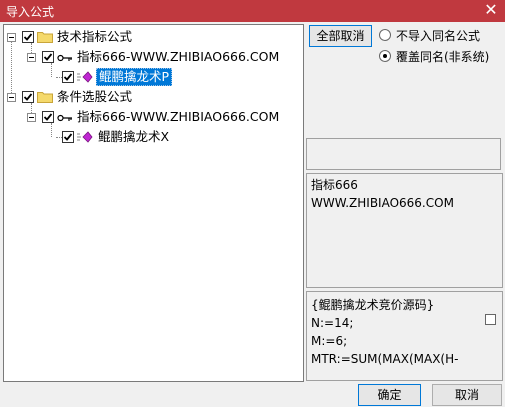  I want to click on tree-label-selected: 鲲鹏擒龙术P, so click(134, 77).